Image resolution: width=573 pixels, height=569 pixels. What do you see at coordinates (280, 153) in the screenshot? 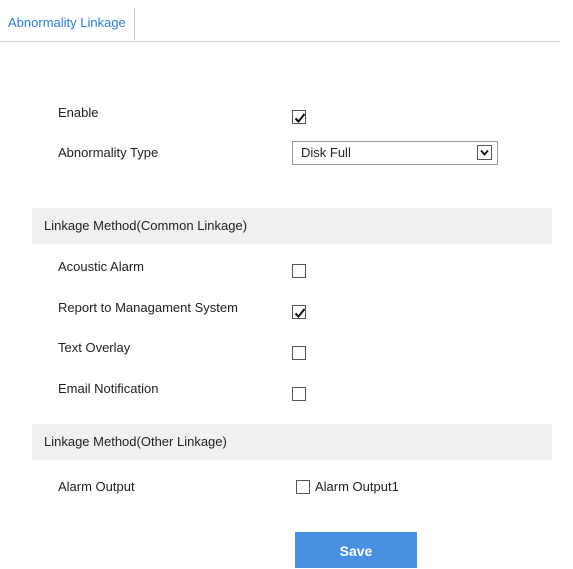
I see `abnormality-type-row: Abnormality Type Disk Full` at bounding box center [280, 153].